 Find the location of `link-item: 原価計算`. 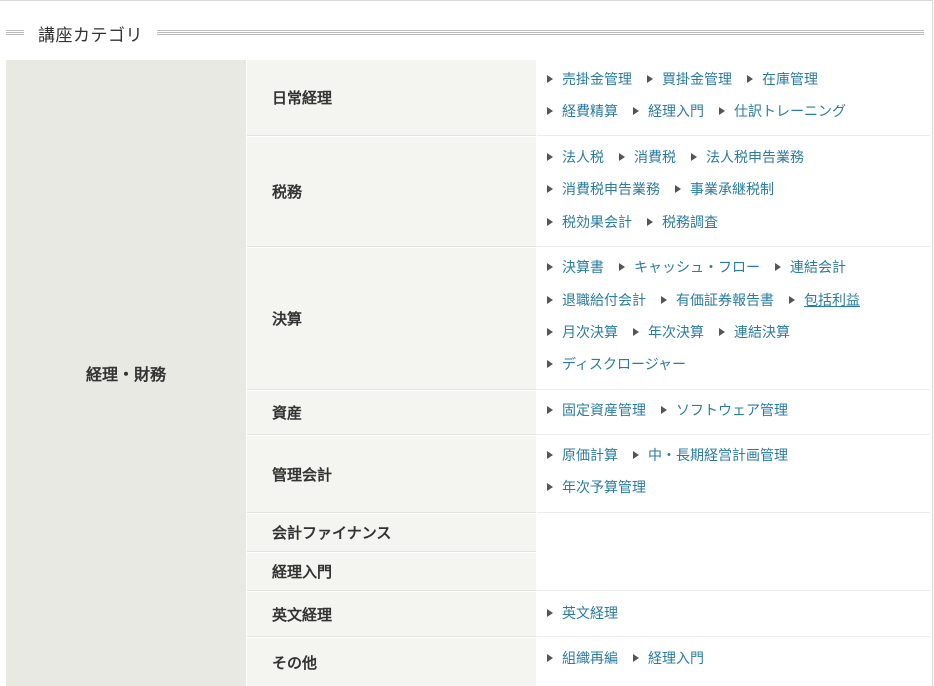

link-item: 原価計算 is located at coordinates (582, 455).